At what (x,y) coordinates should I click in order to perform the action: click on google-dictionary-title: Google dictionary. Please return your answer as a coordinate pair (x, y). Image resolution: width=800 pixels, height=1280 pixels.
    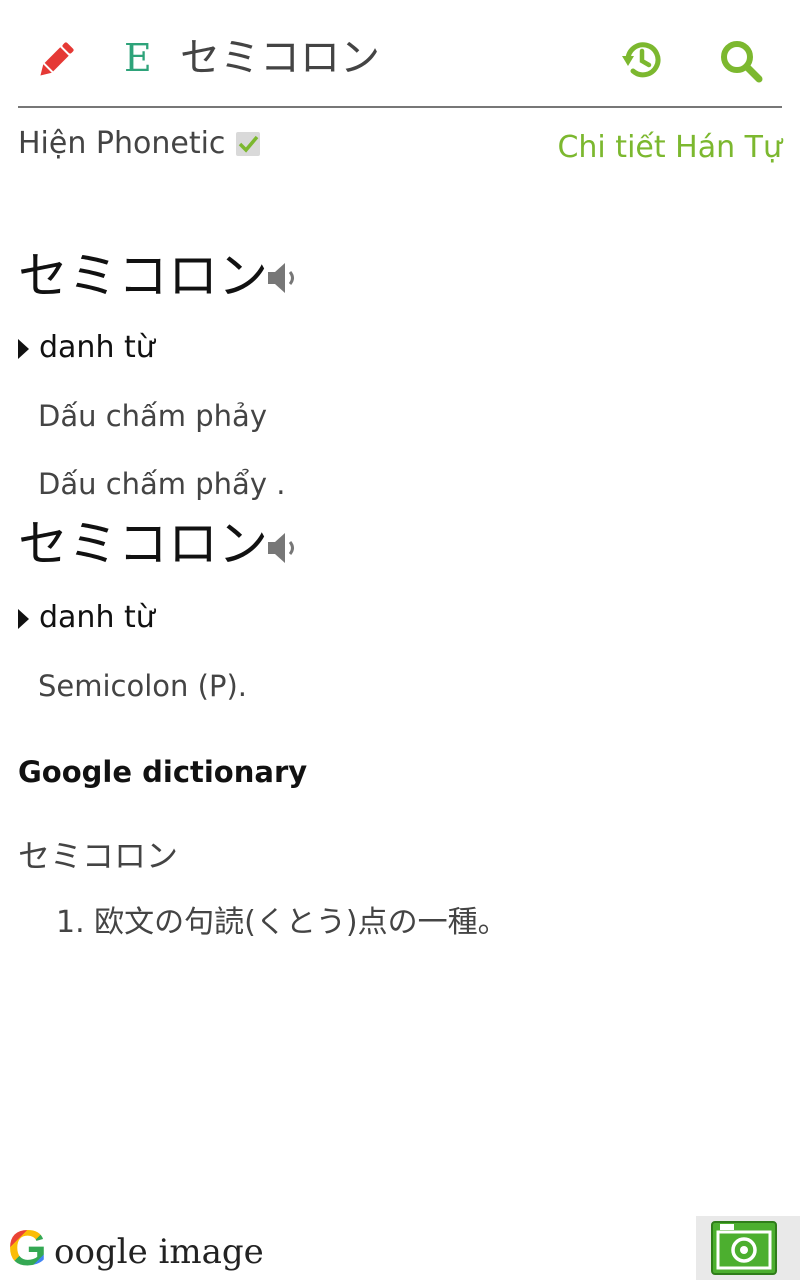
    Looking at the image, I should click on (163, 772).